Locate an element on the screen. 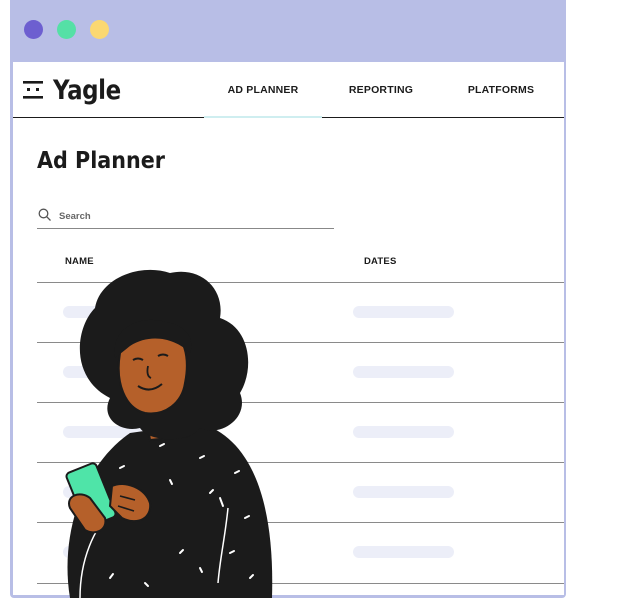 The width and height of the screenshot is (621, 600). search-icon is located at coordinates (45, 215).